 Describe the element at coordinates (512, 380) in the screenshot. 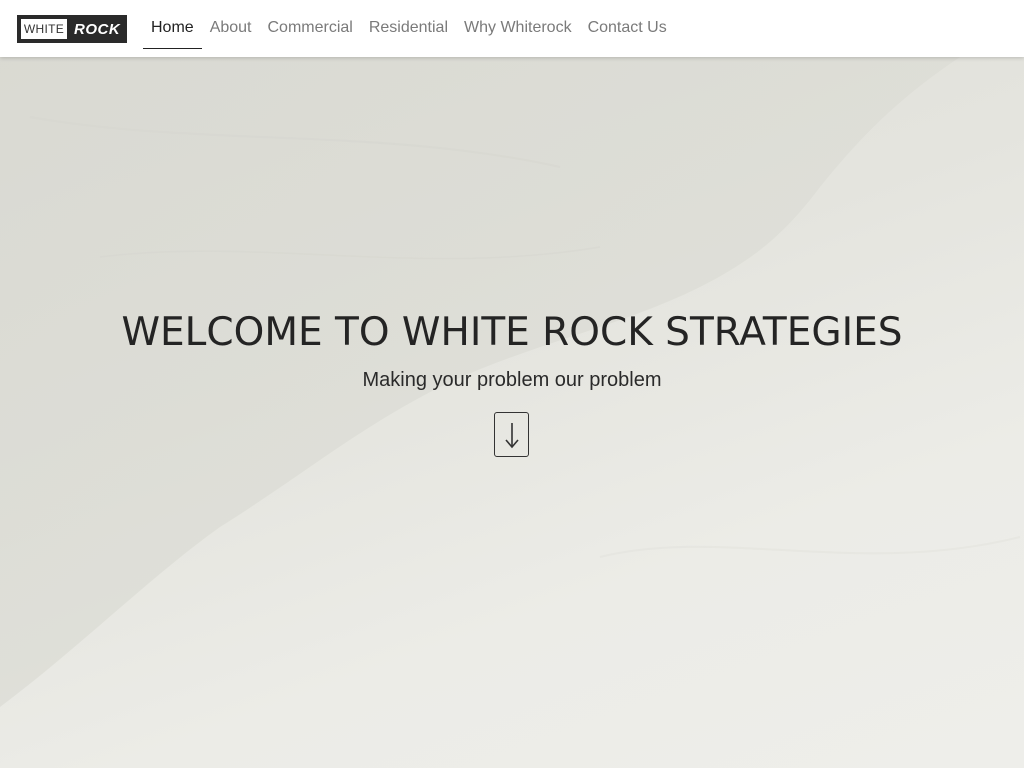

I see `hero-subtitle: Making your problem our problem` at that location.